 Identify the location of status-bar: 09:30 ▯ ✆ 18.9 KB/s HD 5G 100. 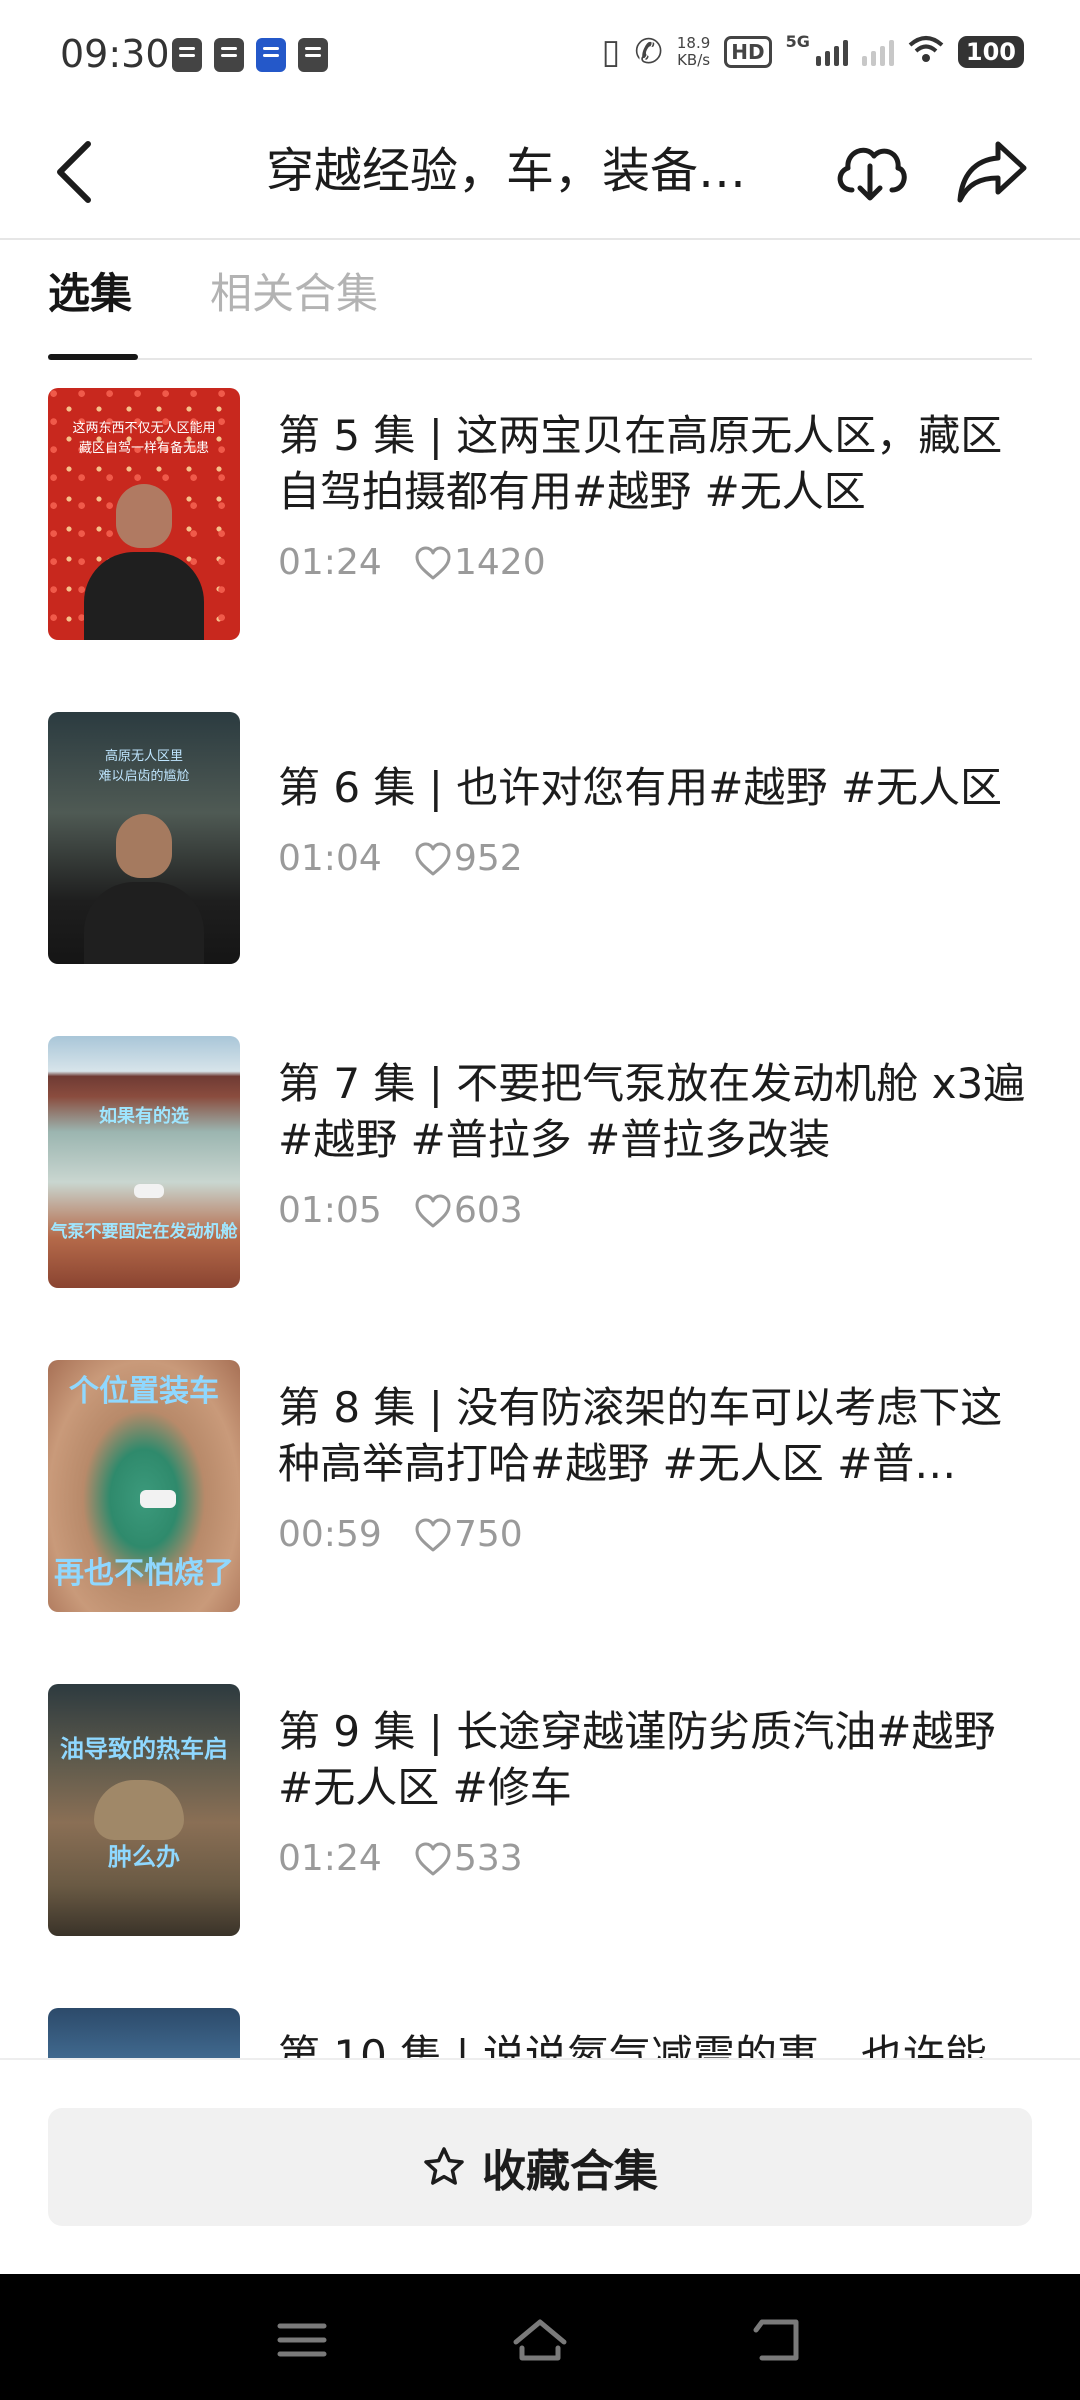
(540, 56).